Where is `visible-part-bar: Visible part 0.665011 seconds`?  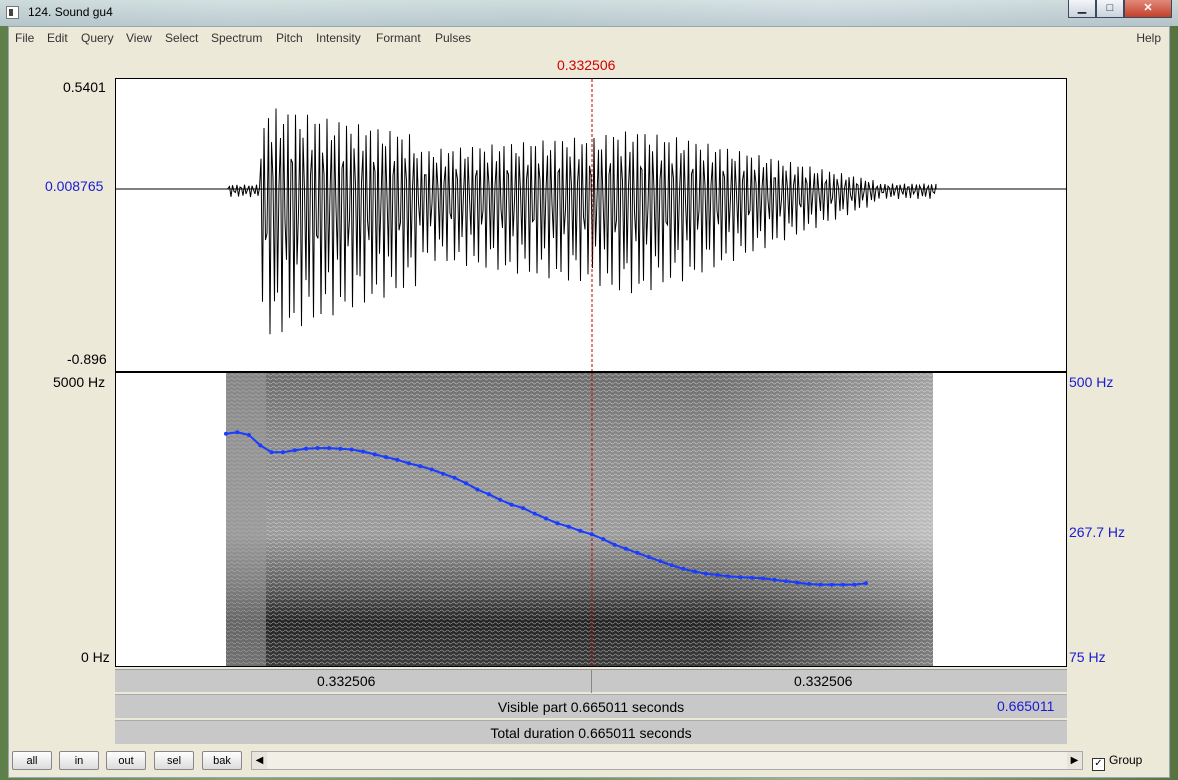 visible-part-bar: Visible part 0.665011 seconds is located at coordinates (591, 706).